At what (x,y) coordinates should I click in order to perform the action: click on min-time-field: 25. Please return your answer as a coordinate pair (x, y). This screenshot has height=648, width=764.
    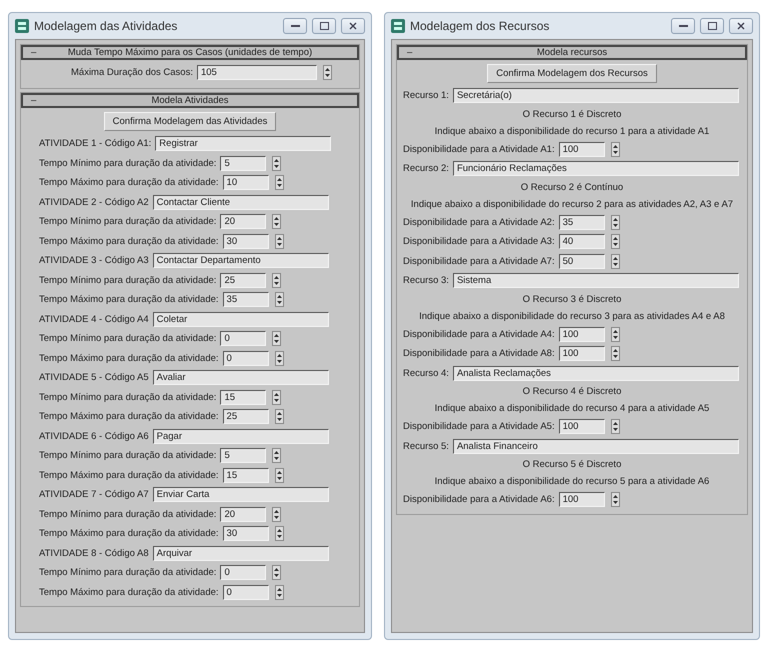
    Looking at the image, I should click on (243, 280).